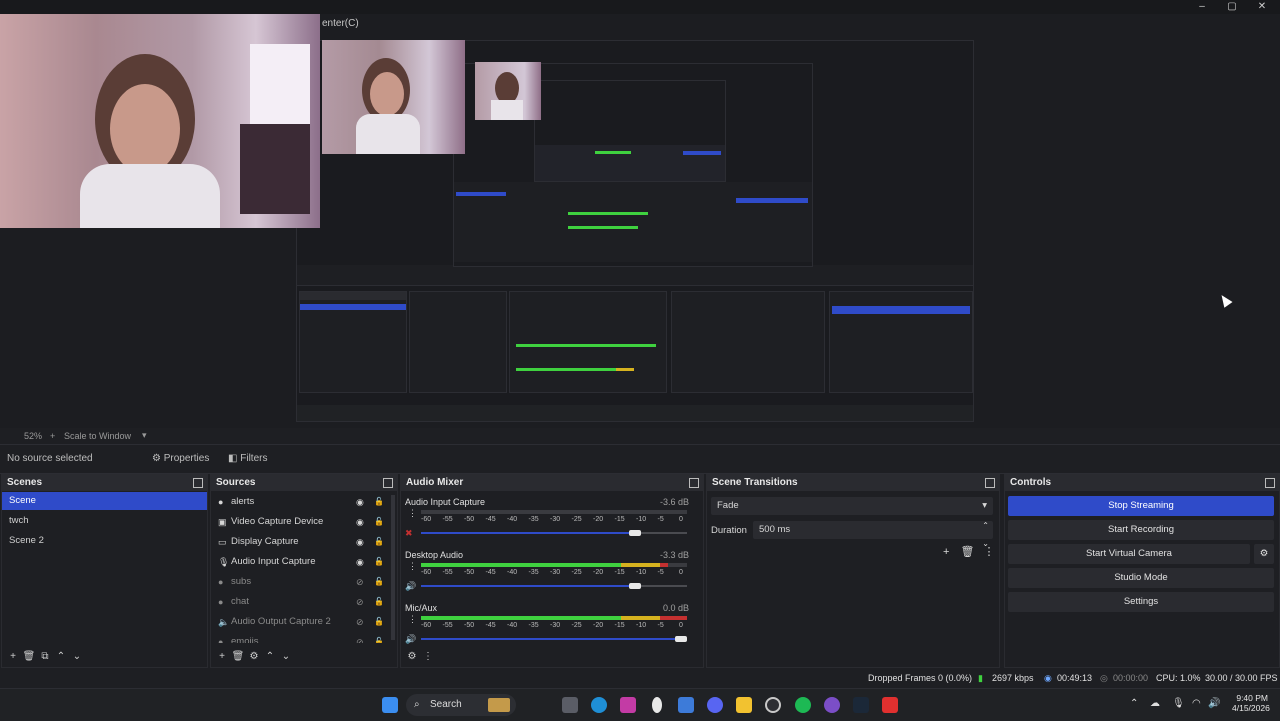 Image resolution: width=1280 pixels, height=721 pixels. Describe the element at coordinates (570, 705) in the screenshot. I see `task-view-icon` at that location.